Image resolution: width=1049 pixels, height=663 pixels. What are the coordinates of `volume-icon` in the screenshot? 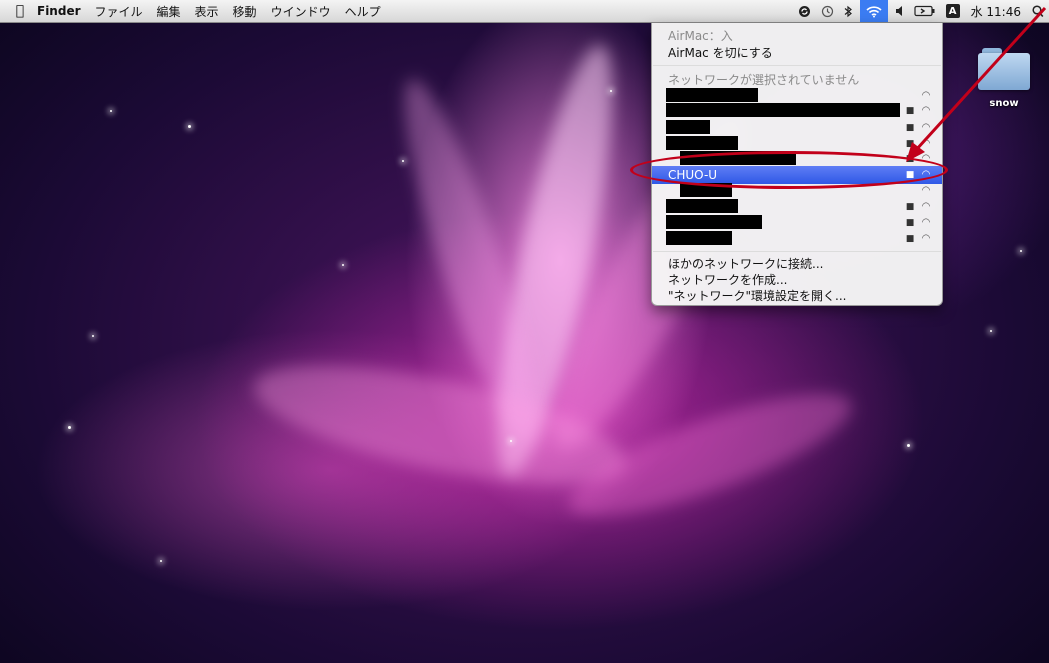 It's located at (899, 11).